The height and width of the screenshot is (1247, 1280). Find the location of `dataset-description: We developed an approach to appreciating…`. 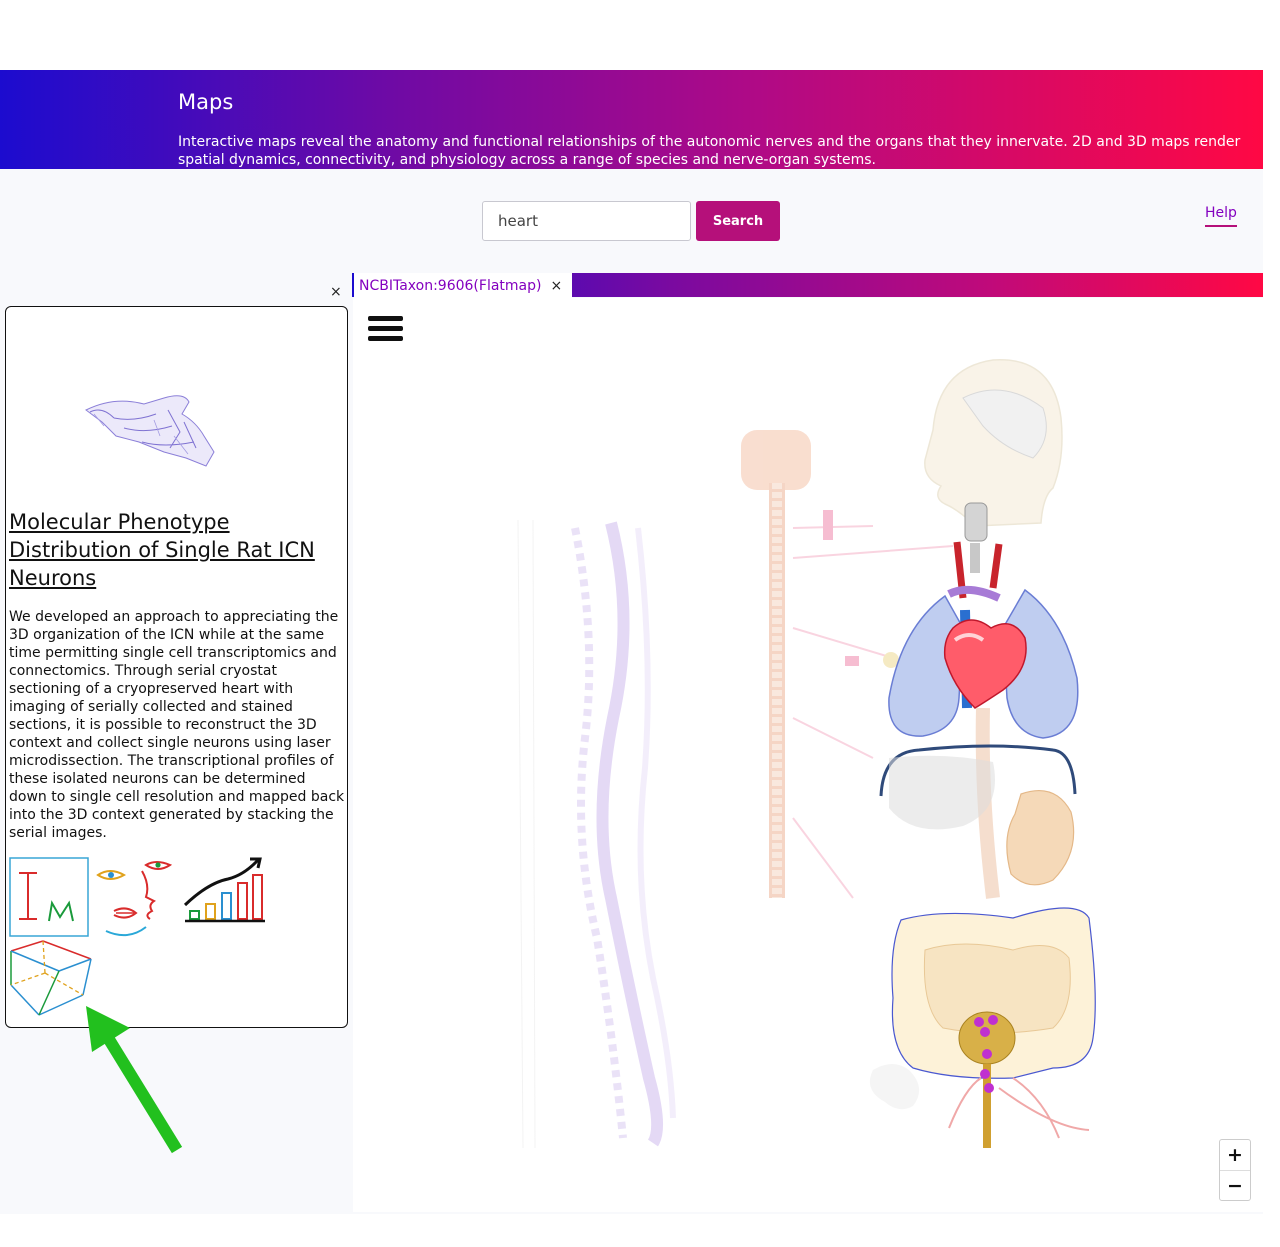

dataset-description: We developed an approach to appreciating… is located at coordinates (177, 725).